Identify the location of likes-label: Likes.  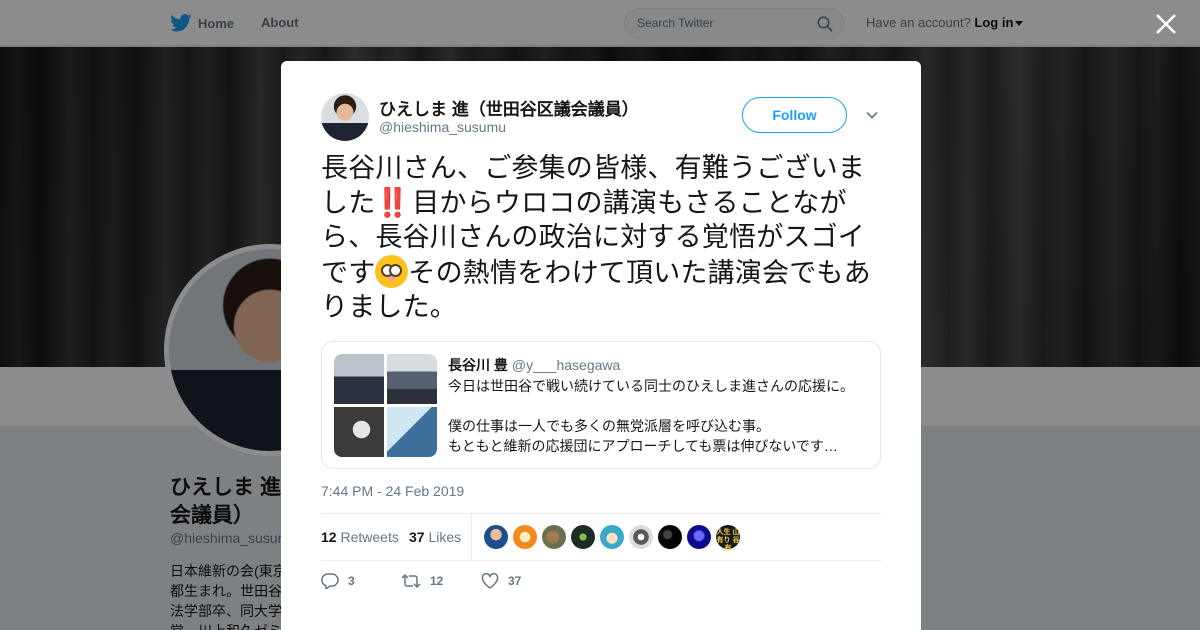
(445, 537).